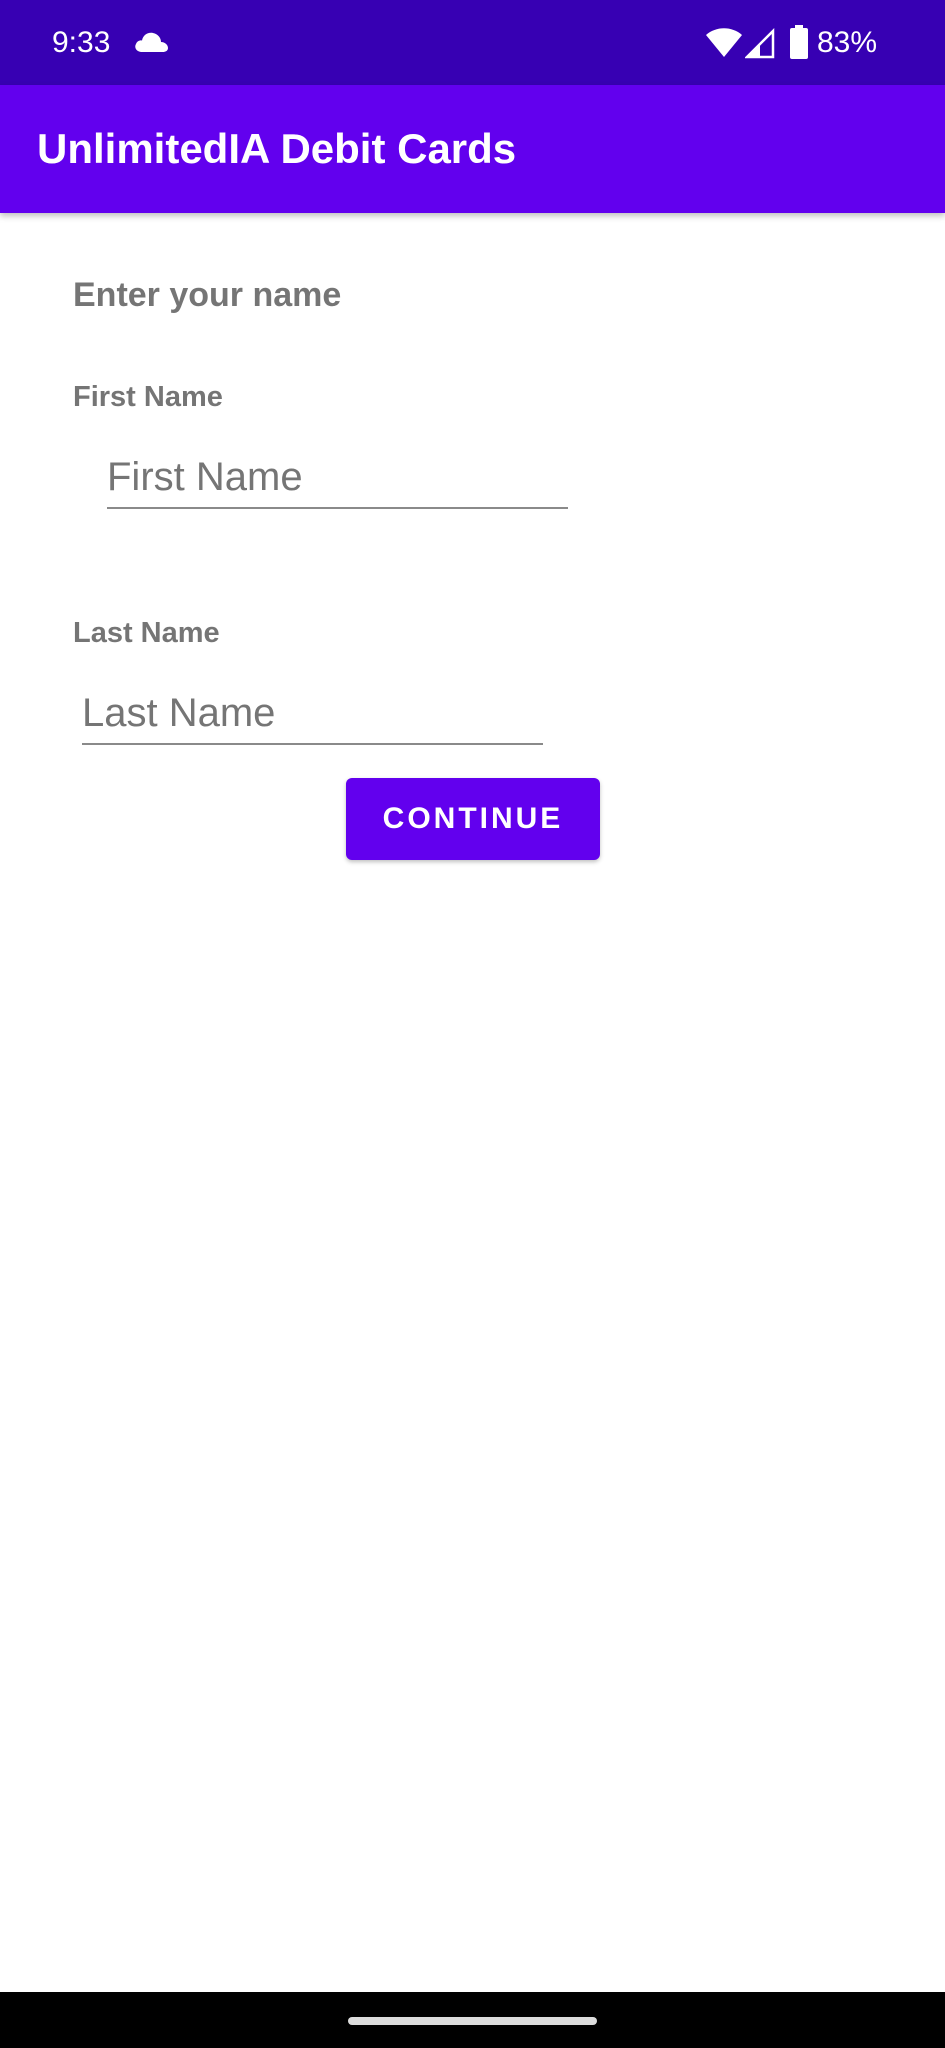  What do you see at coordinates (277, 148) in the screenshot?
I see `app-title: UnlimitedIA Debit Cards` at bounding box center [277, 148].